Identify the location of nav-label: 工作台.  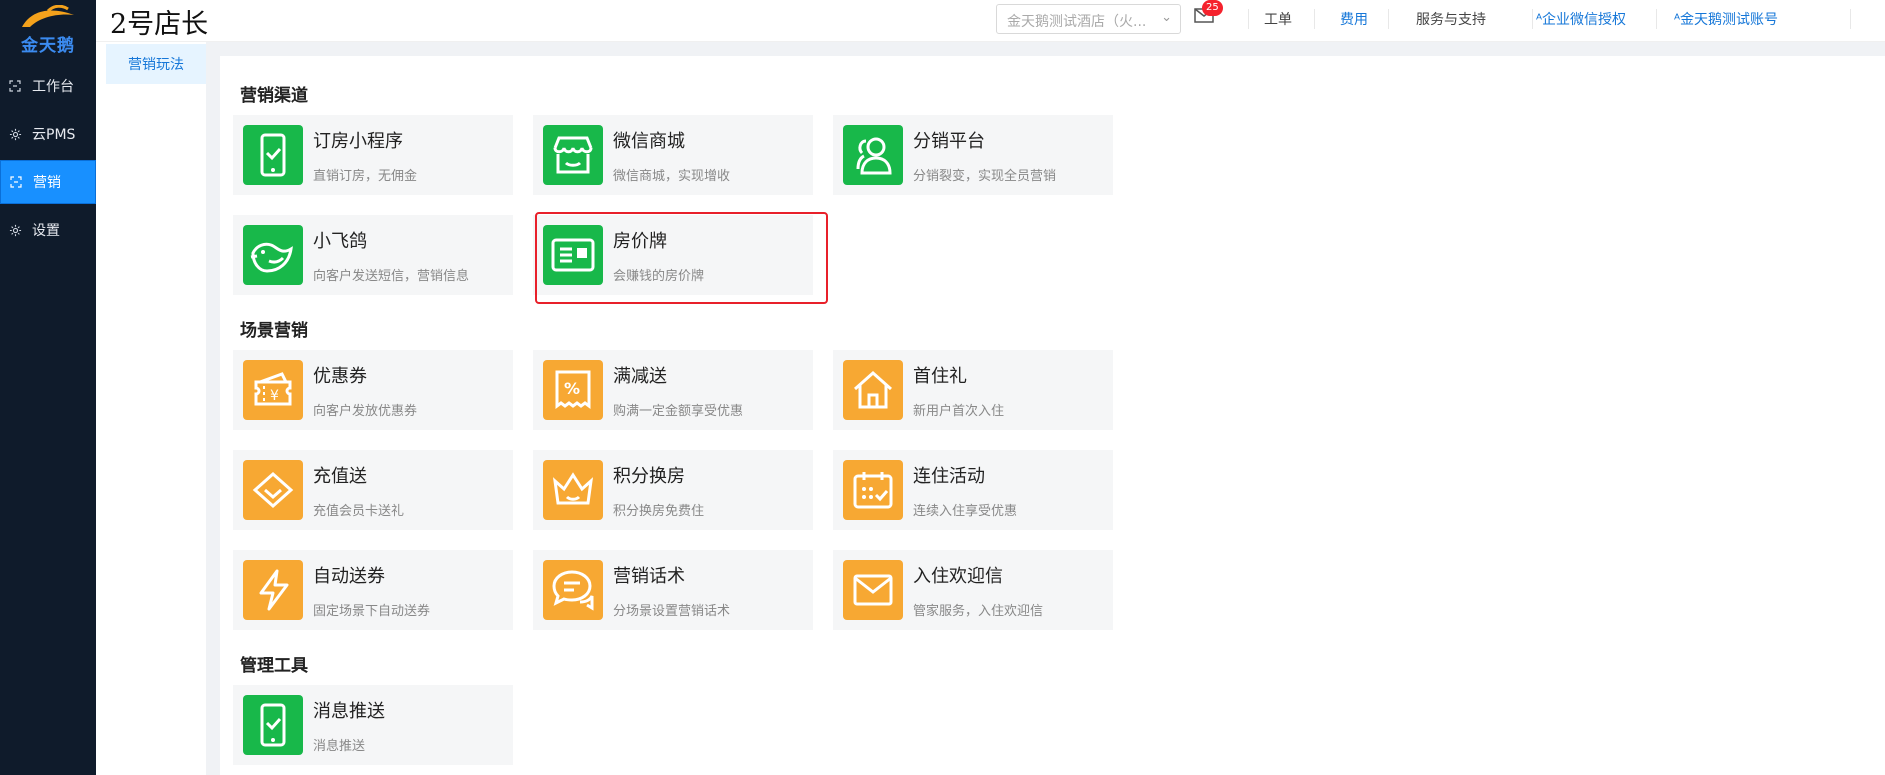
(53, 87).